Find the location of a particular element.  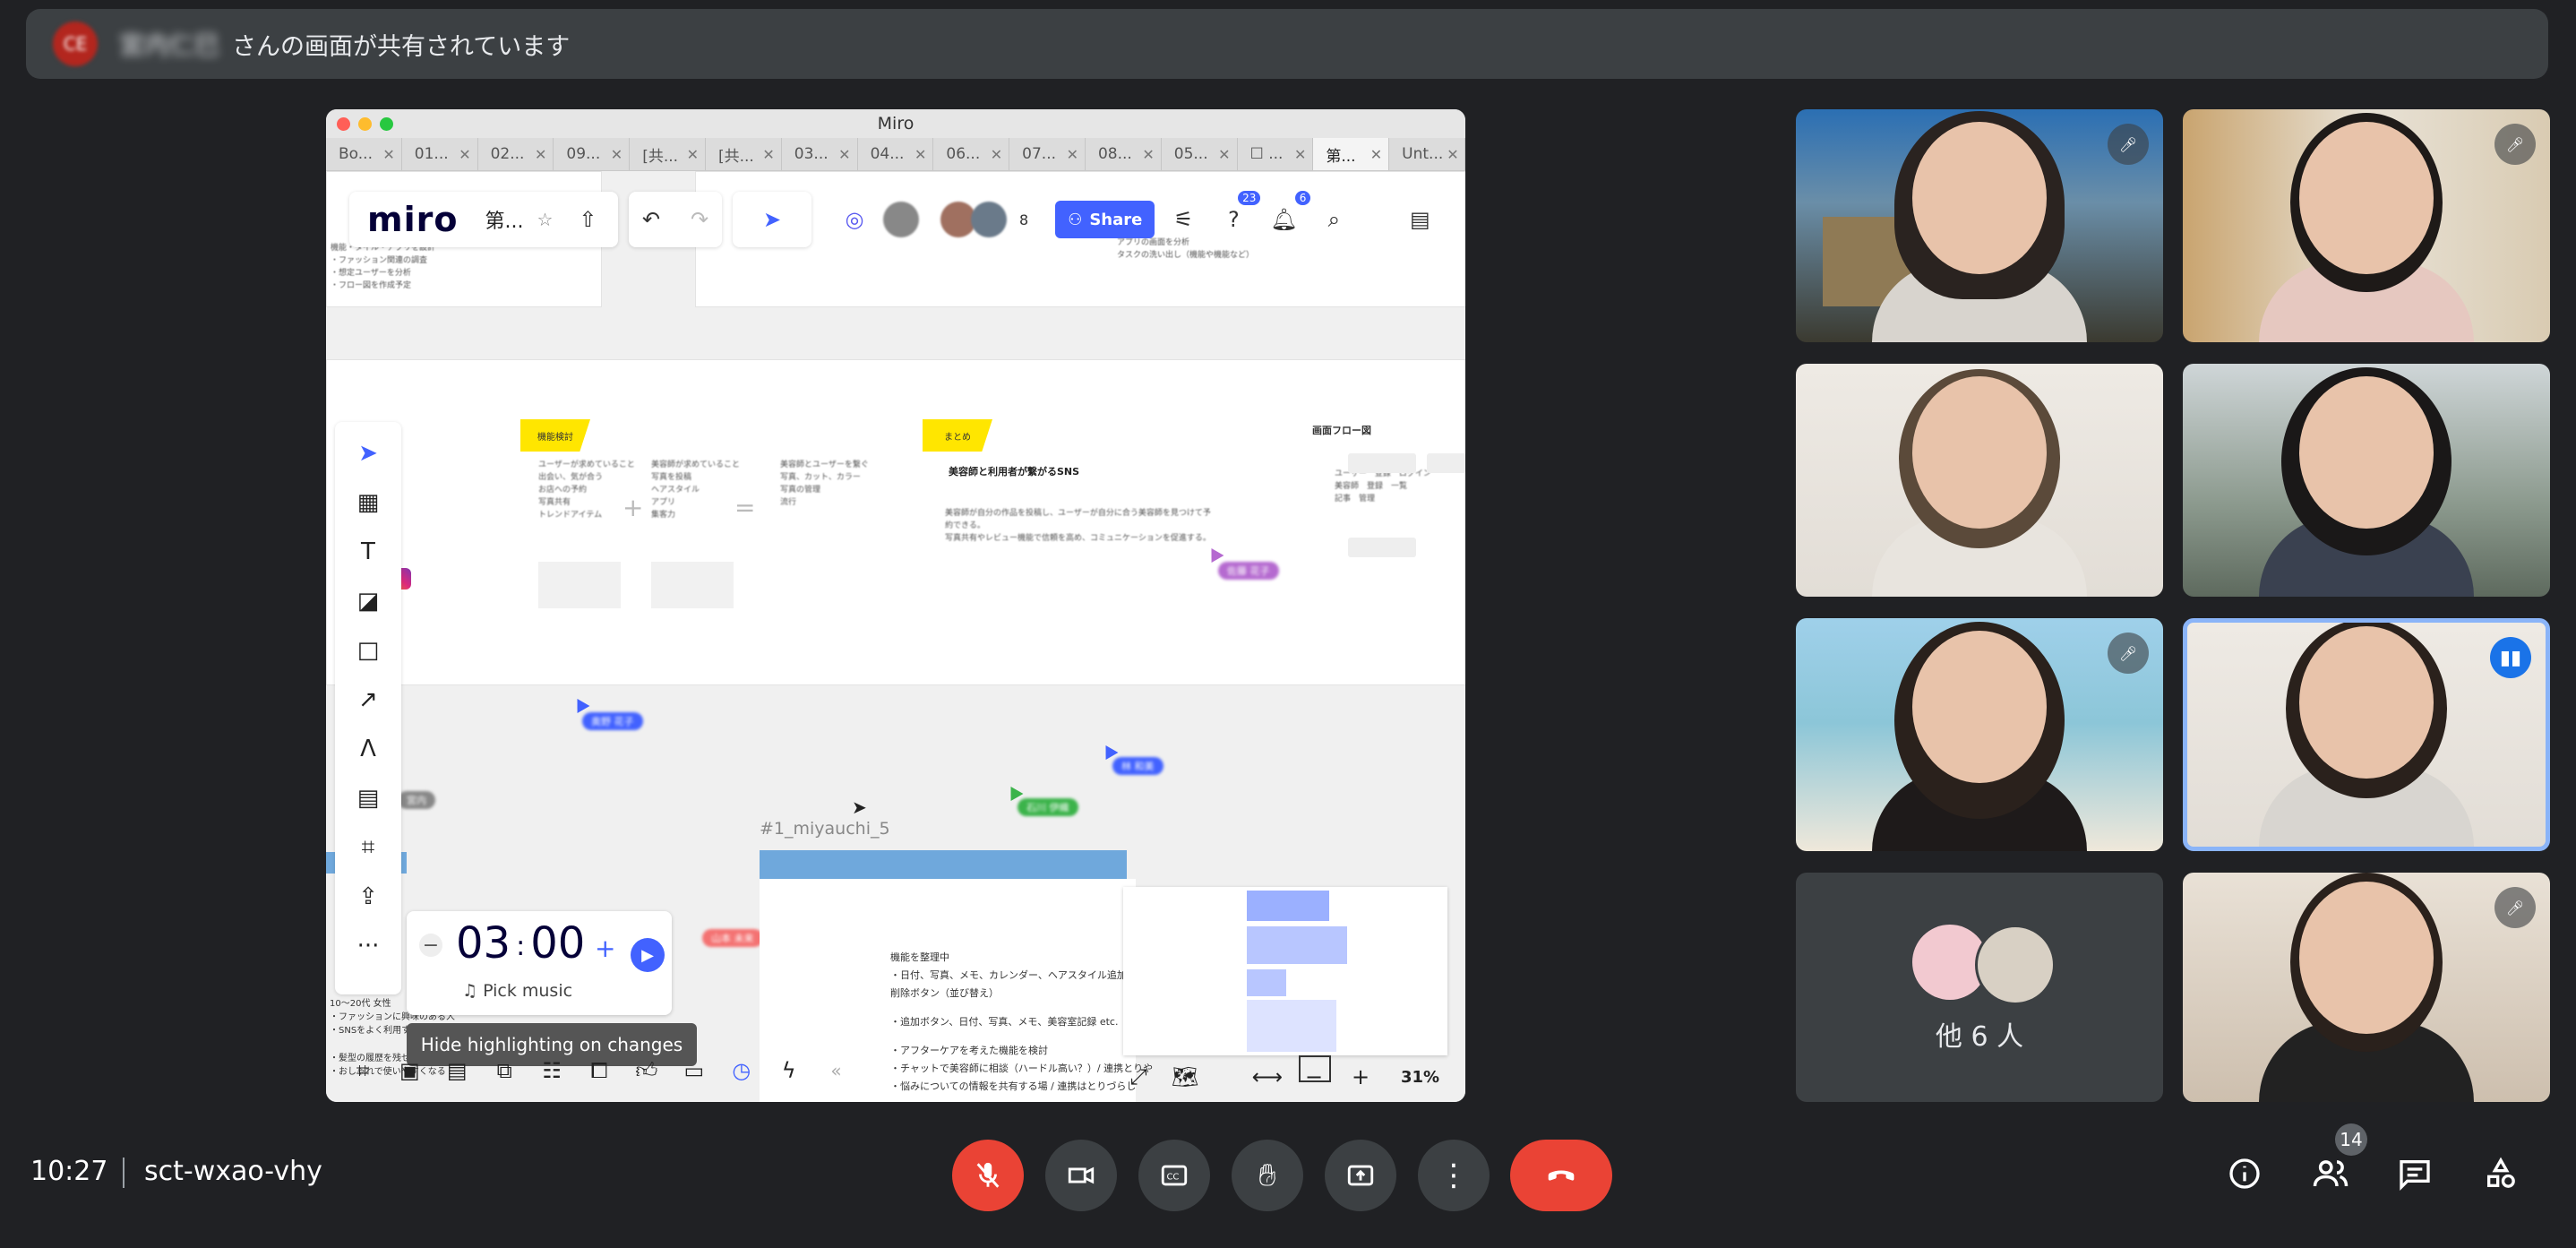

voting-icon: 👍︎ is located at coordinates (646, 1070).